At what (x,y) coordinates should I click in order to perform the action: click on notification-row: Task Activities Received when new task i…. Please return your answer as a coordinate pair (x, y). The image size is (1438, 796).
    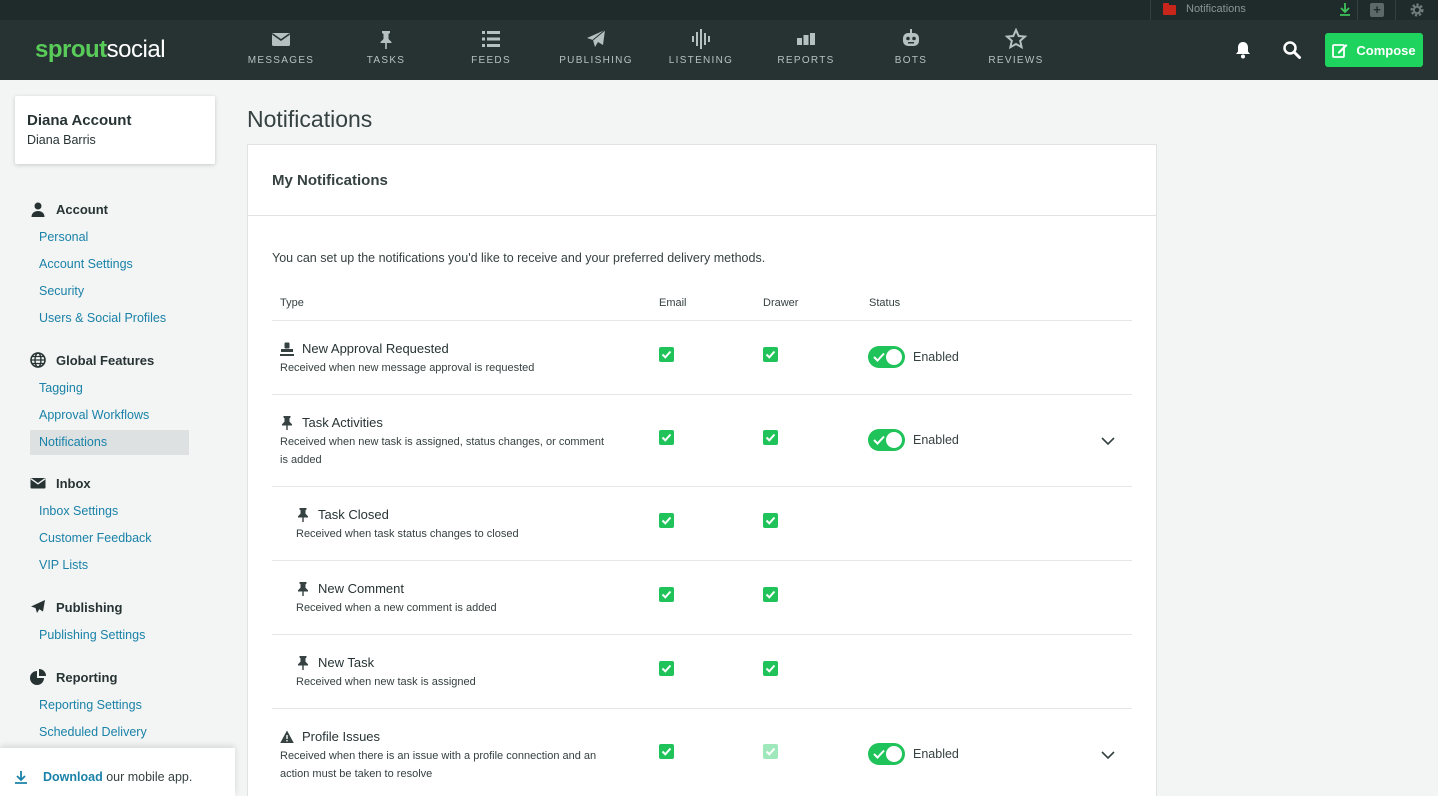
    Looking at the image, I should click on (702, 440).